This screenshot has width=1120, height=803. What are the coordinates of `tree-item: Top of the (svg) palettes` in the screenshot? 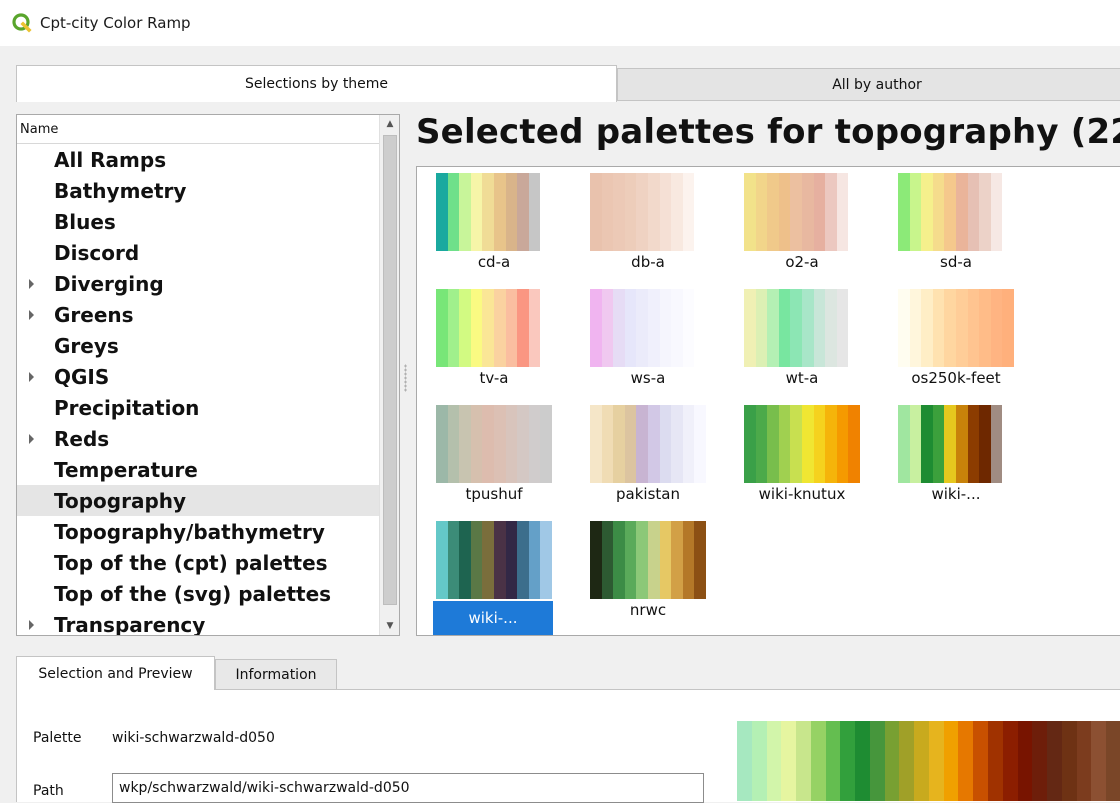 It's located at (198, 593).